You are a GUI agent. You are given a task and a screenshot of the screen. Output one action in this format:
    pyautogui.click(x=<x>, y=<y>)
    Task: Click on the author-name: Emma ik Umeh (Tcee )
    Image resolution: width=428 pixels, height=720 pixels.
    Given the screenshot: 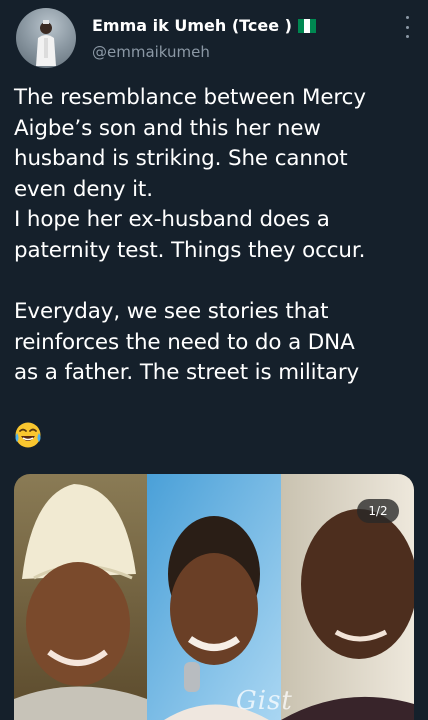 What is the action you would take?
    pyautogui.click(x=192, y=25)
    